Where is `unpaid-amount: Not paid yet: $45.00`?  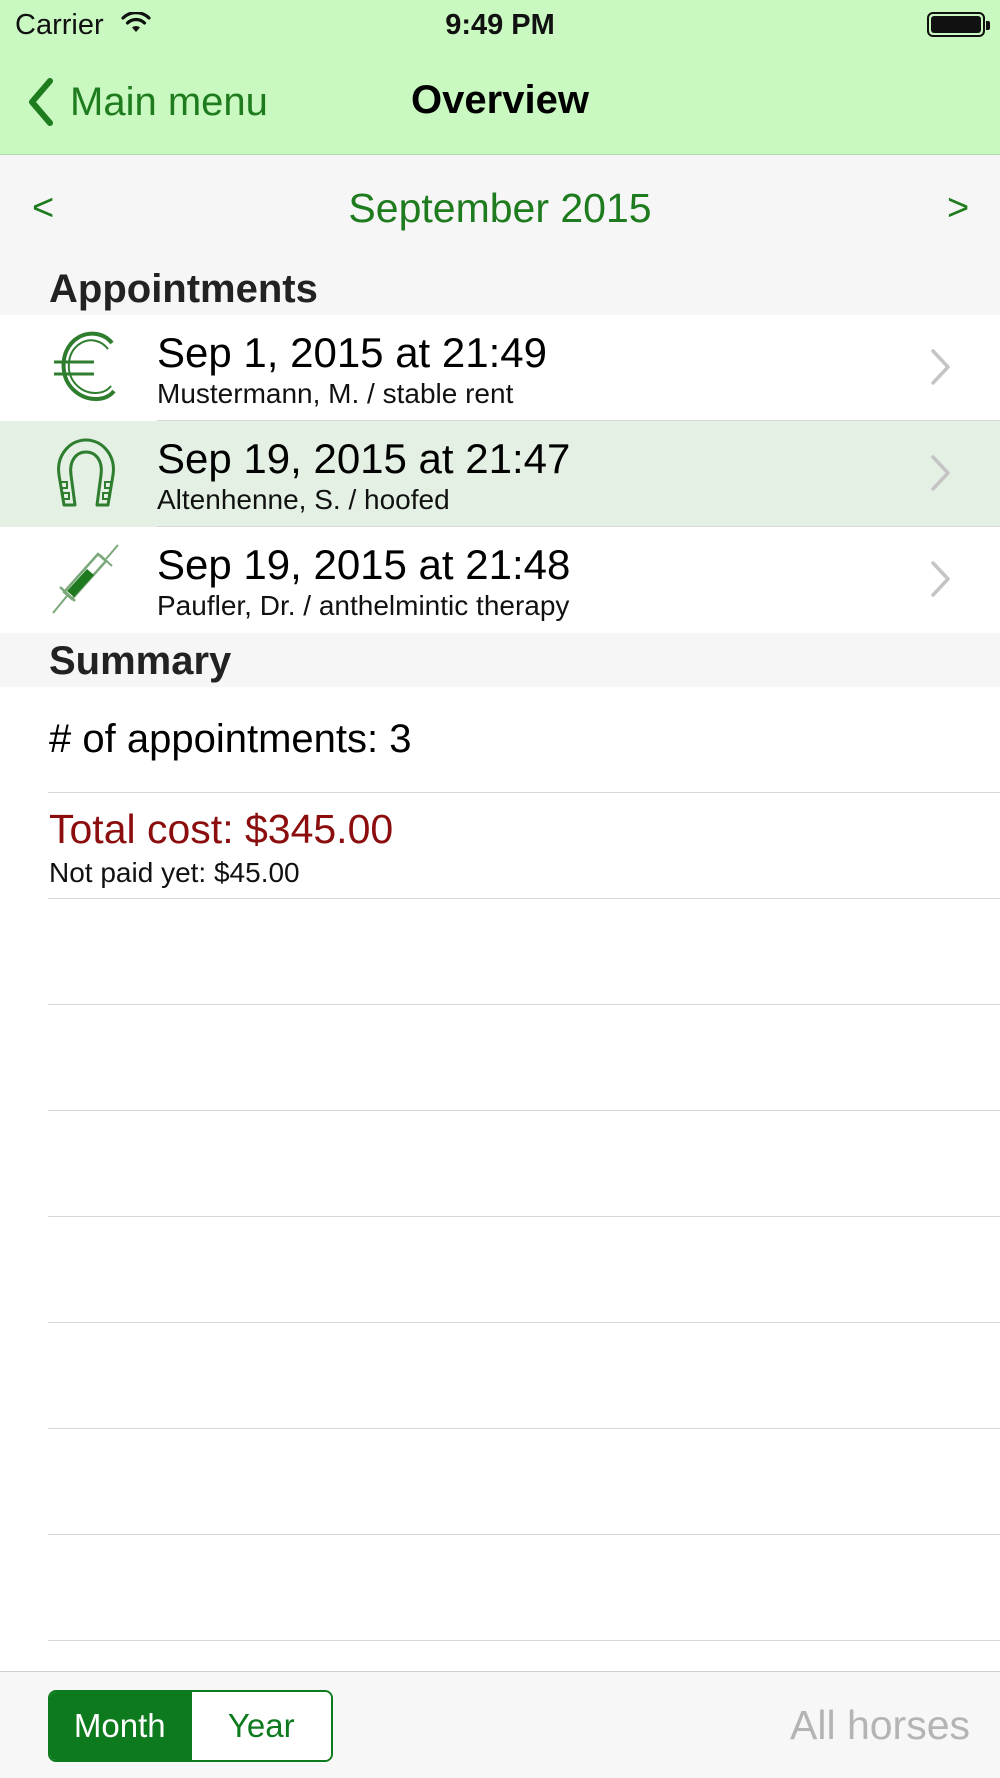
unpaid-amount: Not paid yet: $45.00 is located at coordinates (174, 872).